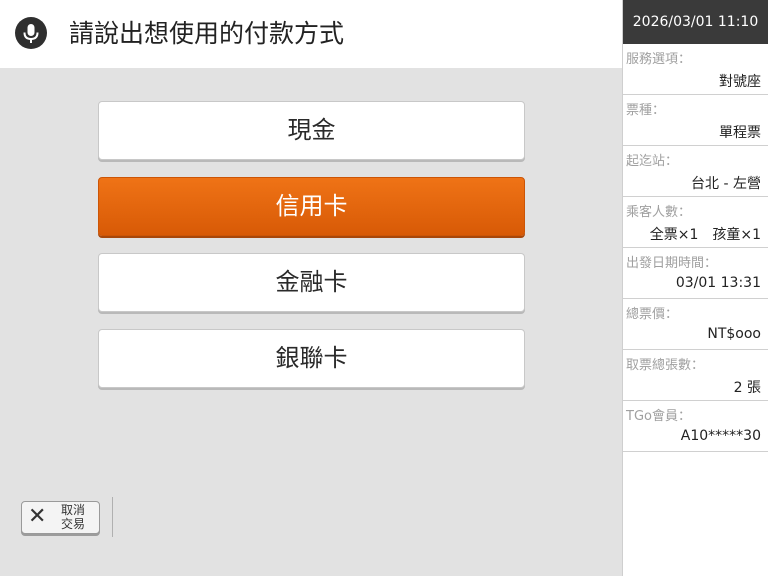 This screenshot has width=768, height=576. I want to click on info-value: 台北 - 左營, so click(726, 184).